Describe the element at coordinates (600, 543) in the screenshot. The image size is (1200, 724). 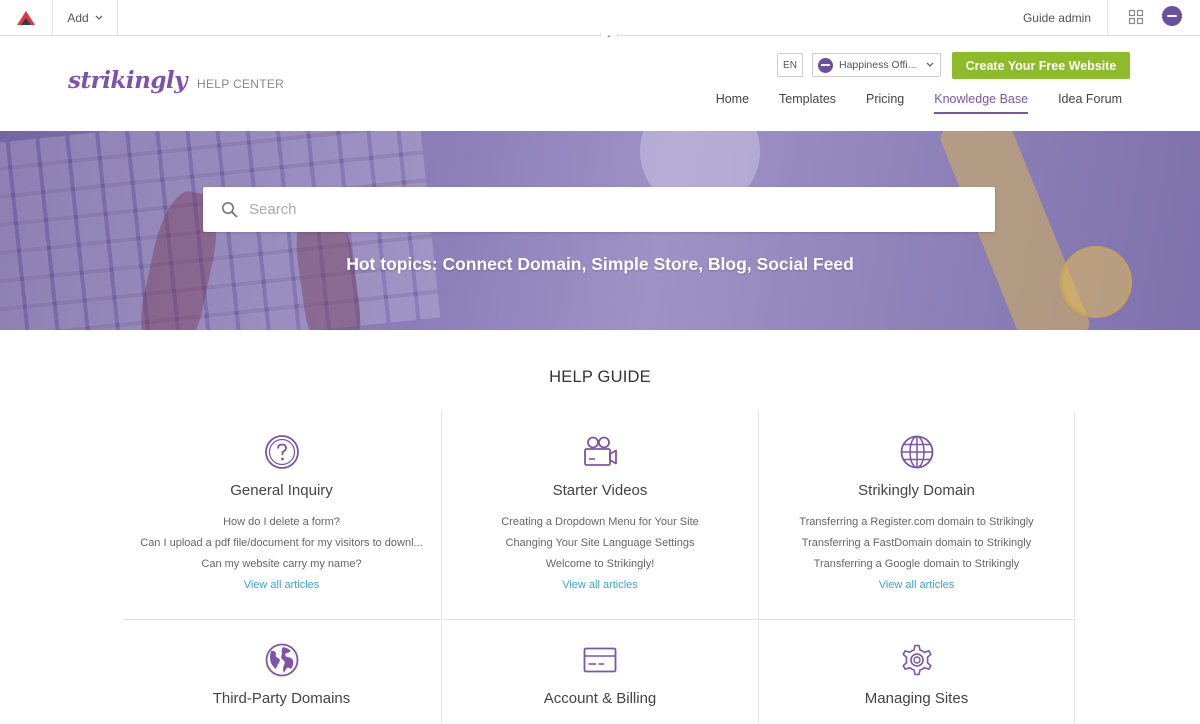
I see `article-link: Changing Your Site Language Settings` at that location.